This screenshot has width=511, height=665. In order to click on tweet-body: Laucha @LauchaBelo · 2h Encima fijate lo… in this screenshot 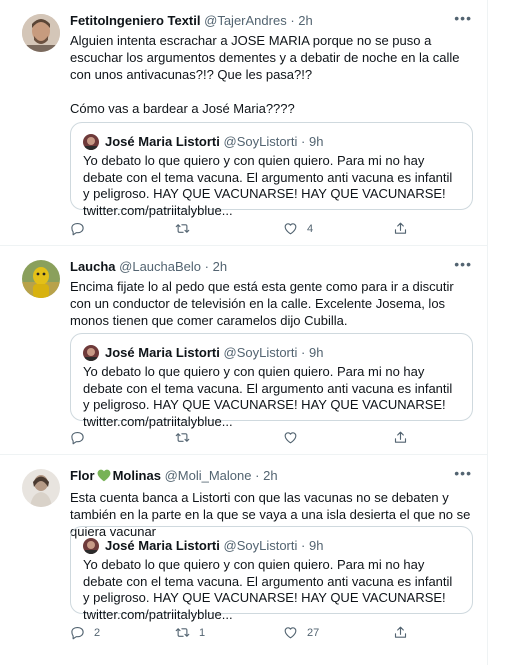, I will do `click(272, 293)`.